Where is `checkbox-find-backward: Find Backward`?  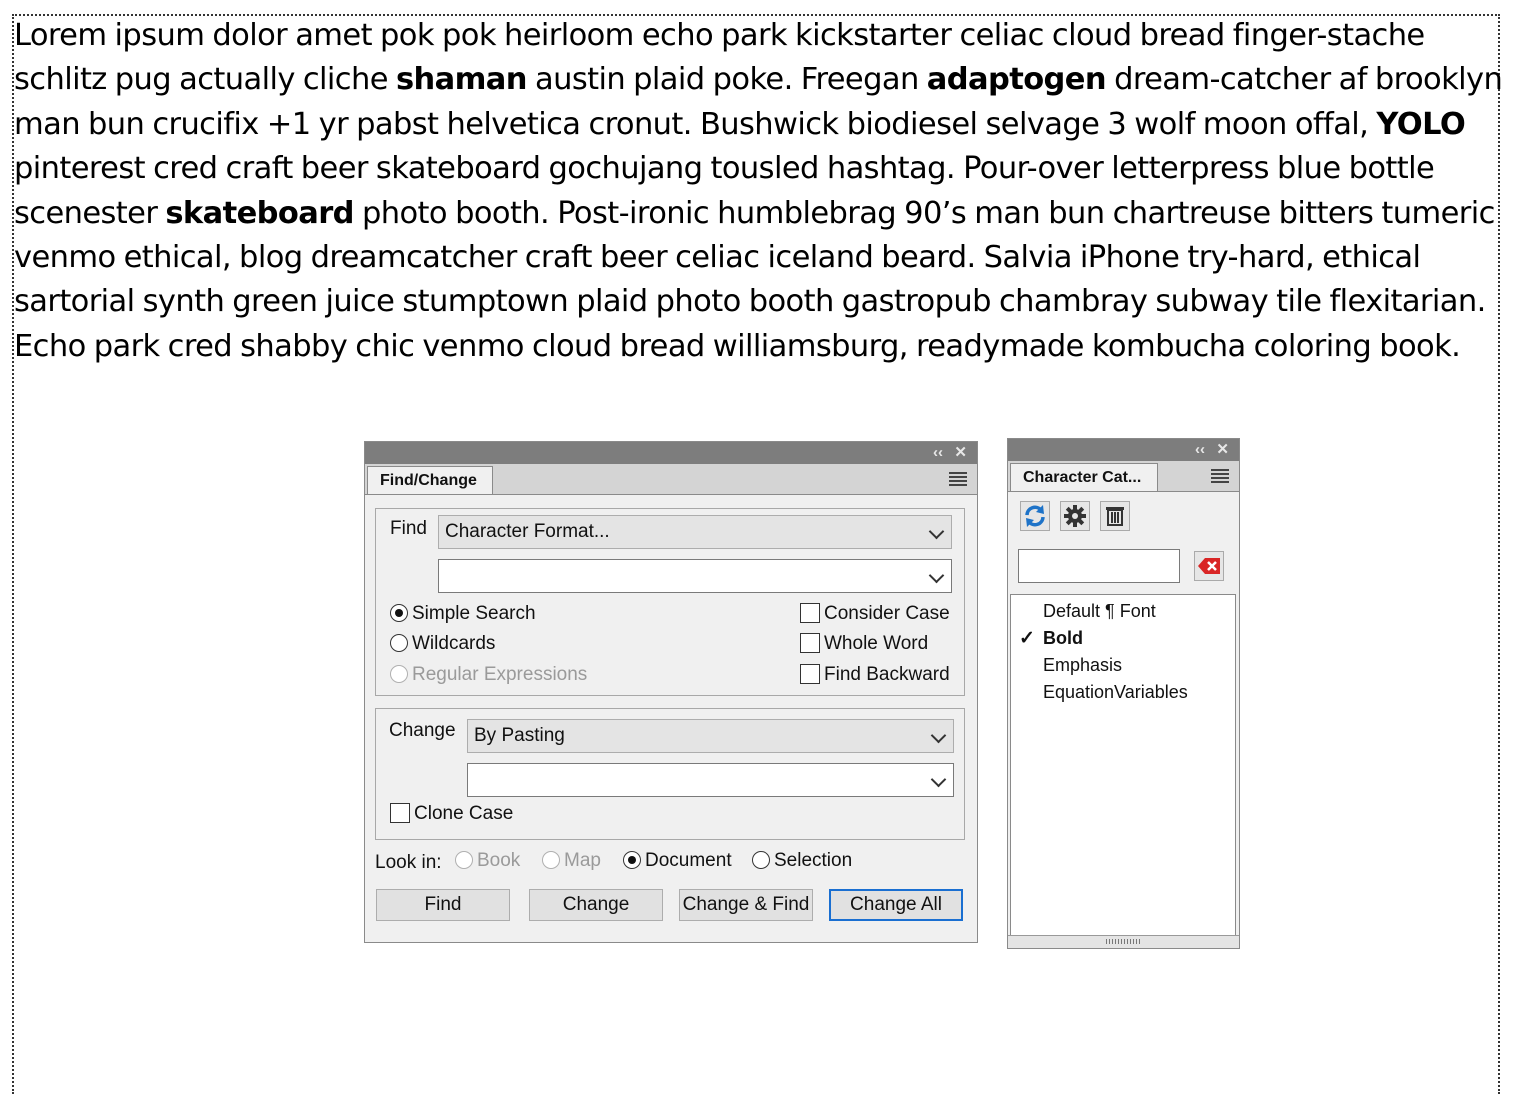
checkbox-find-backward: Find Backward is located at coordinates (875, 675).